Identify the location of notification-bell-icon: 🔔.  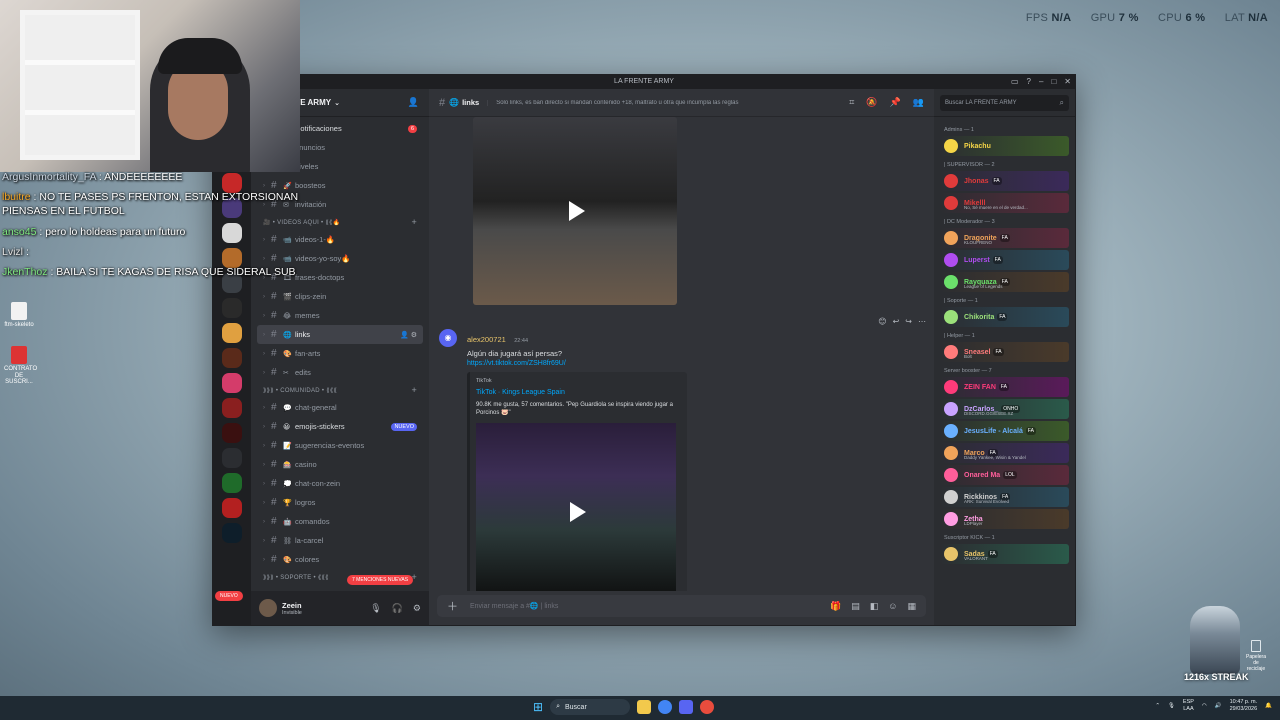
(1268, 706).